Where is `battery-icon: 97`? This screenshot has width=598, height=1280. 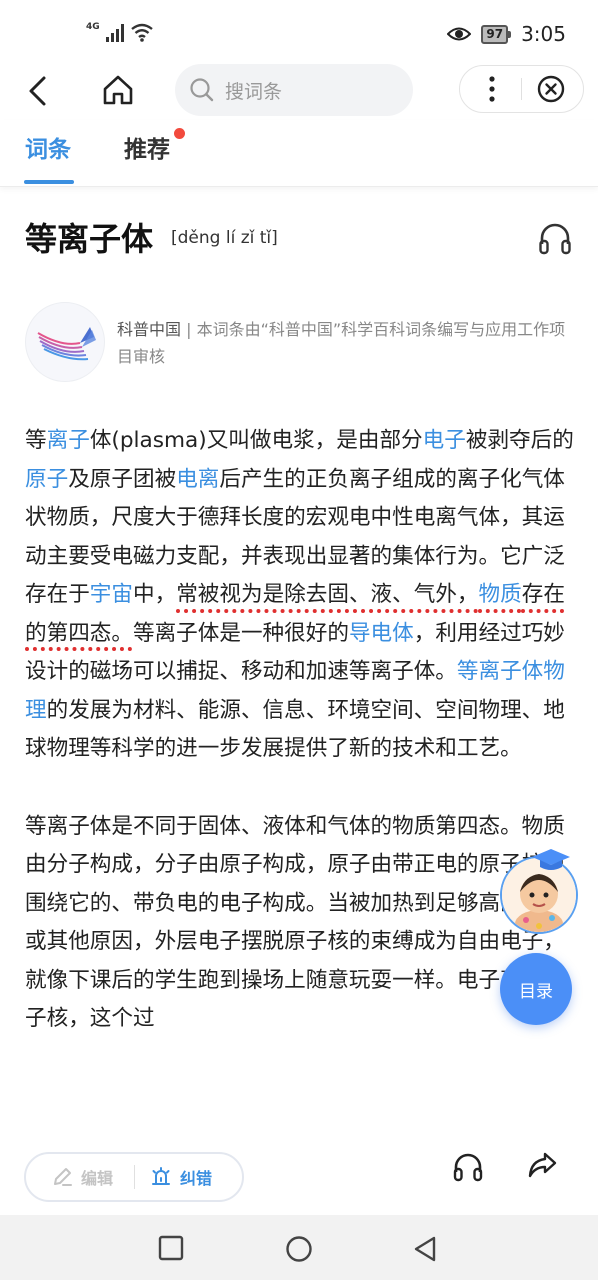 battery-icon: 97 is located at coordinates (496, 34).